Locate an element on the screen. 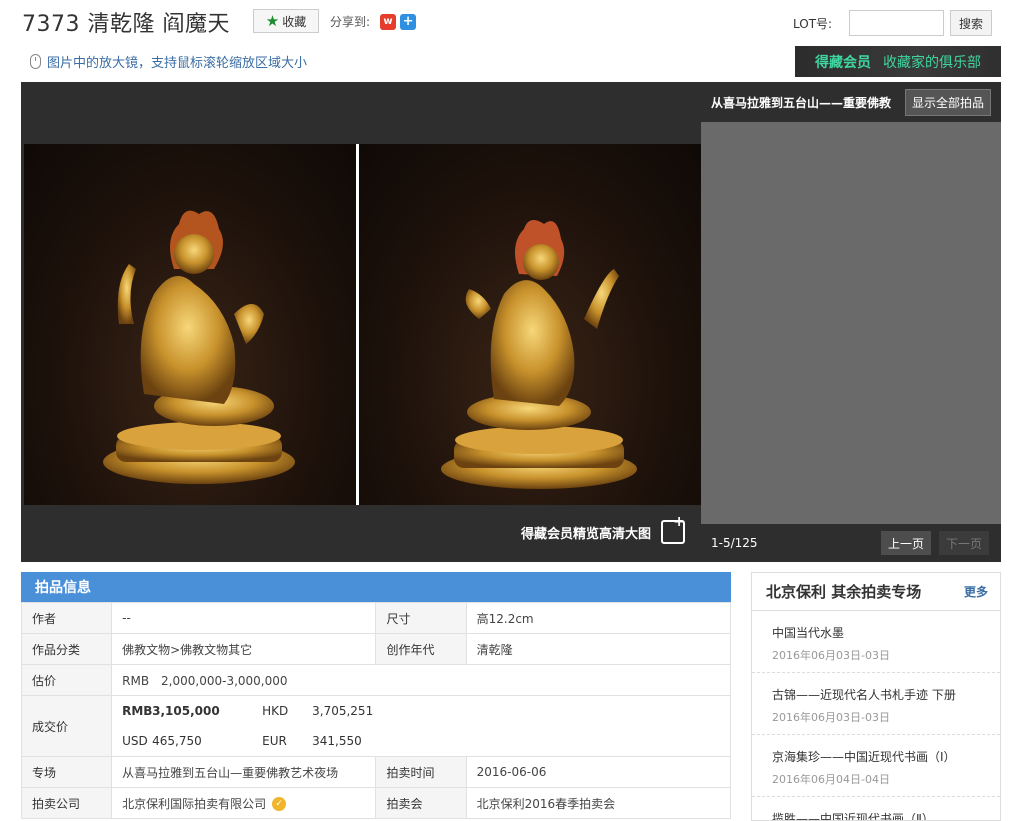 The width and height of the screenshot is (1020, 821). other-auctions-header: 北京保利 其余拍卖专场 更多 is located at coordinates (876, 592).